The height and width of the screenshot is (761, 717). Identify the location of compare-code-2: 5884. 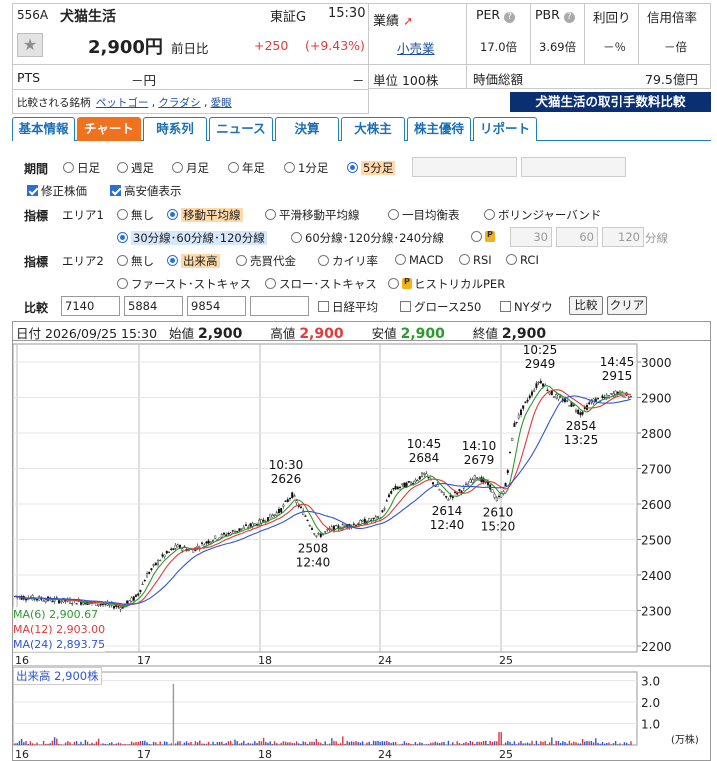
(153, 306).